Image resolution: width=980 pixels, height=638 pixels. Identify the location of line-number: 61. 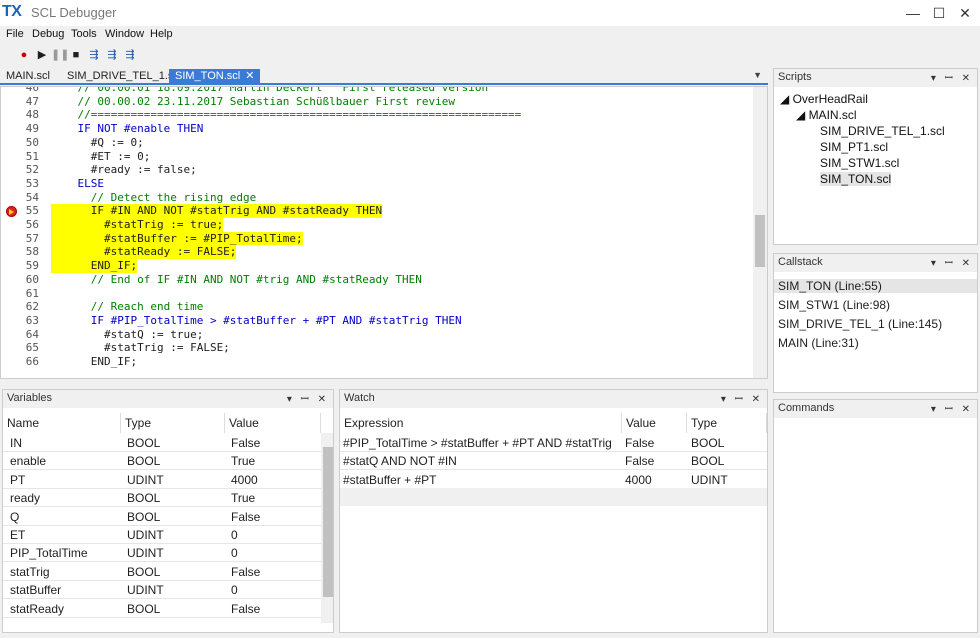
(32, 293).